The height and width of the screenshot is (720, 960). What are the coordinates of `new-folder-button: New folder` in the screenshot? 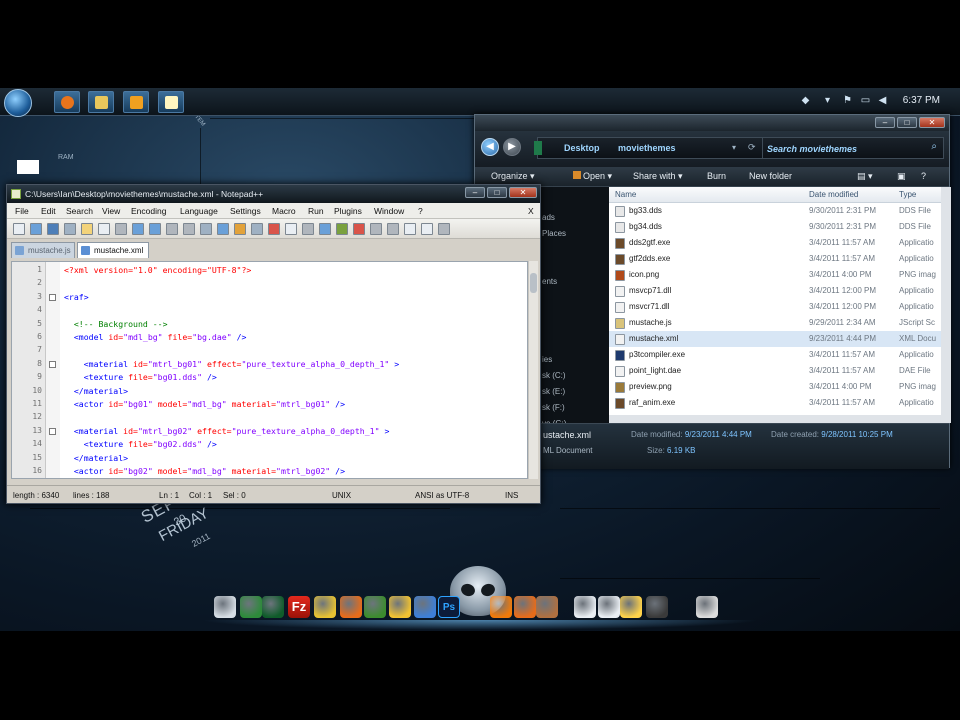 It's located at (770, 176).